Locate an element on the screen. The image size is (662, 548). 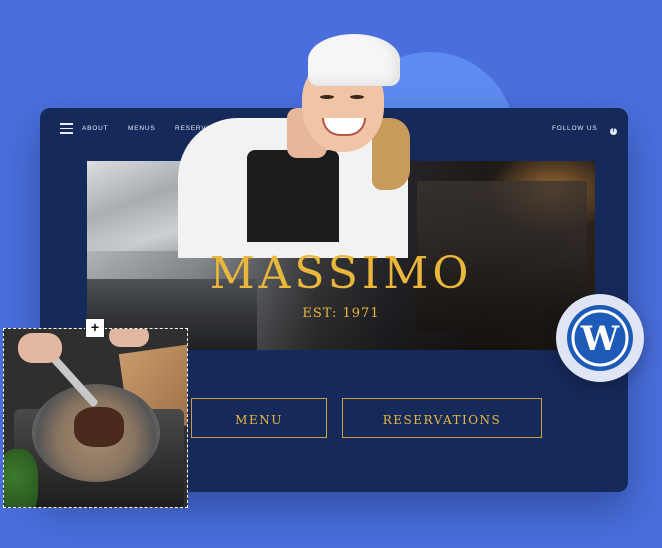
wordpress-badge: W is located at coordinates (600, 338).